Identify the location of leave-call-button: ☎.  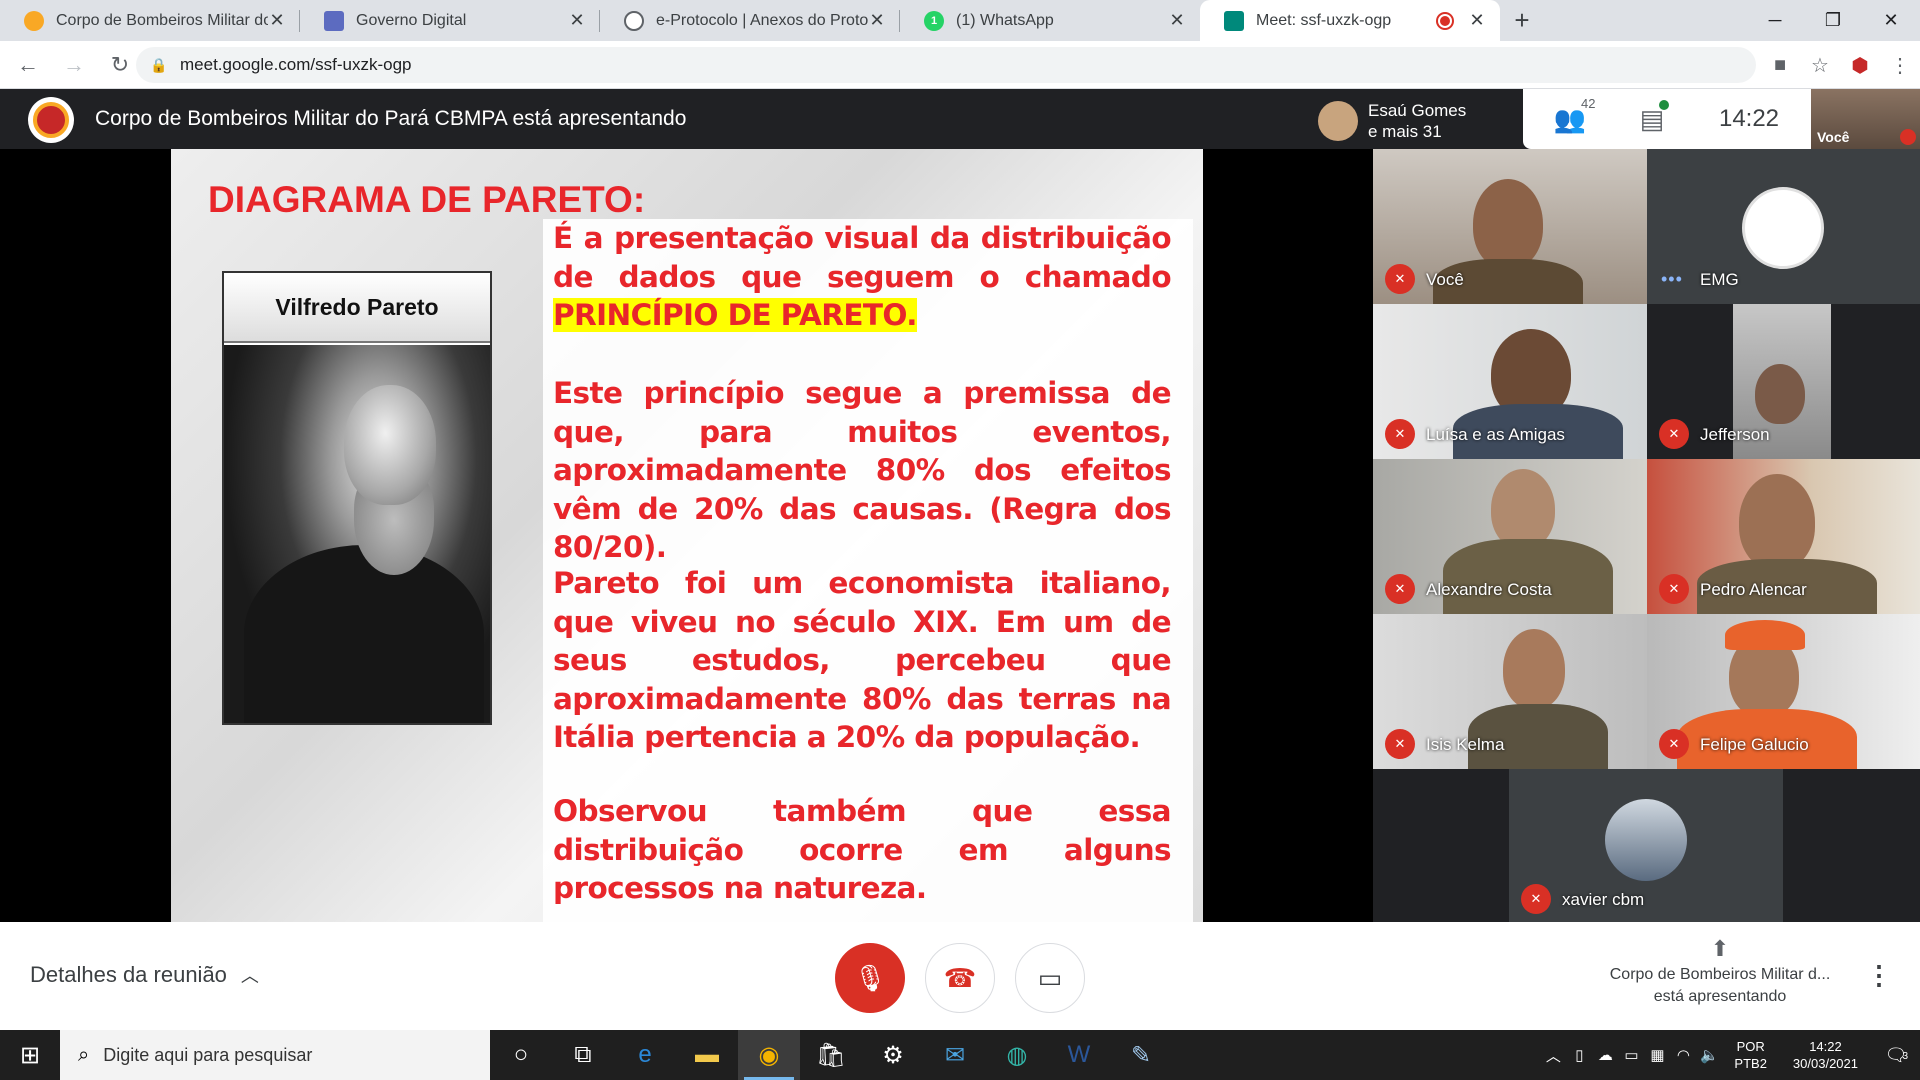
(960, 978).